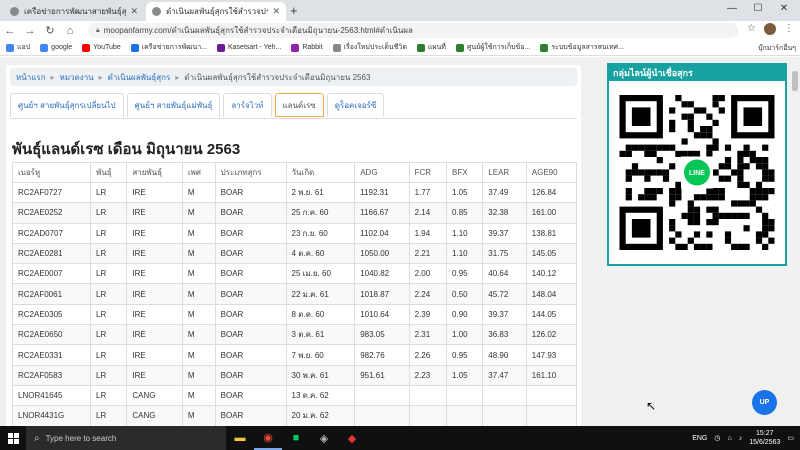 The image size is (800, 450). I want to click on tab-breed-3: แลนด์เรซ, so click(299, 105).